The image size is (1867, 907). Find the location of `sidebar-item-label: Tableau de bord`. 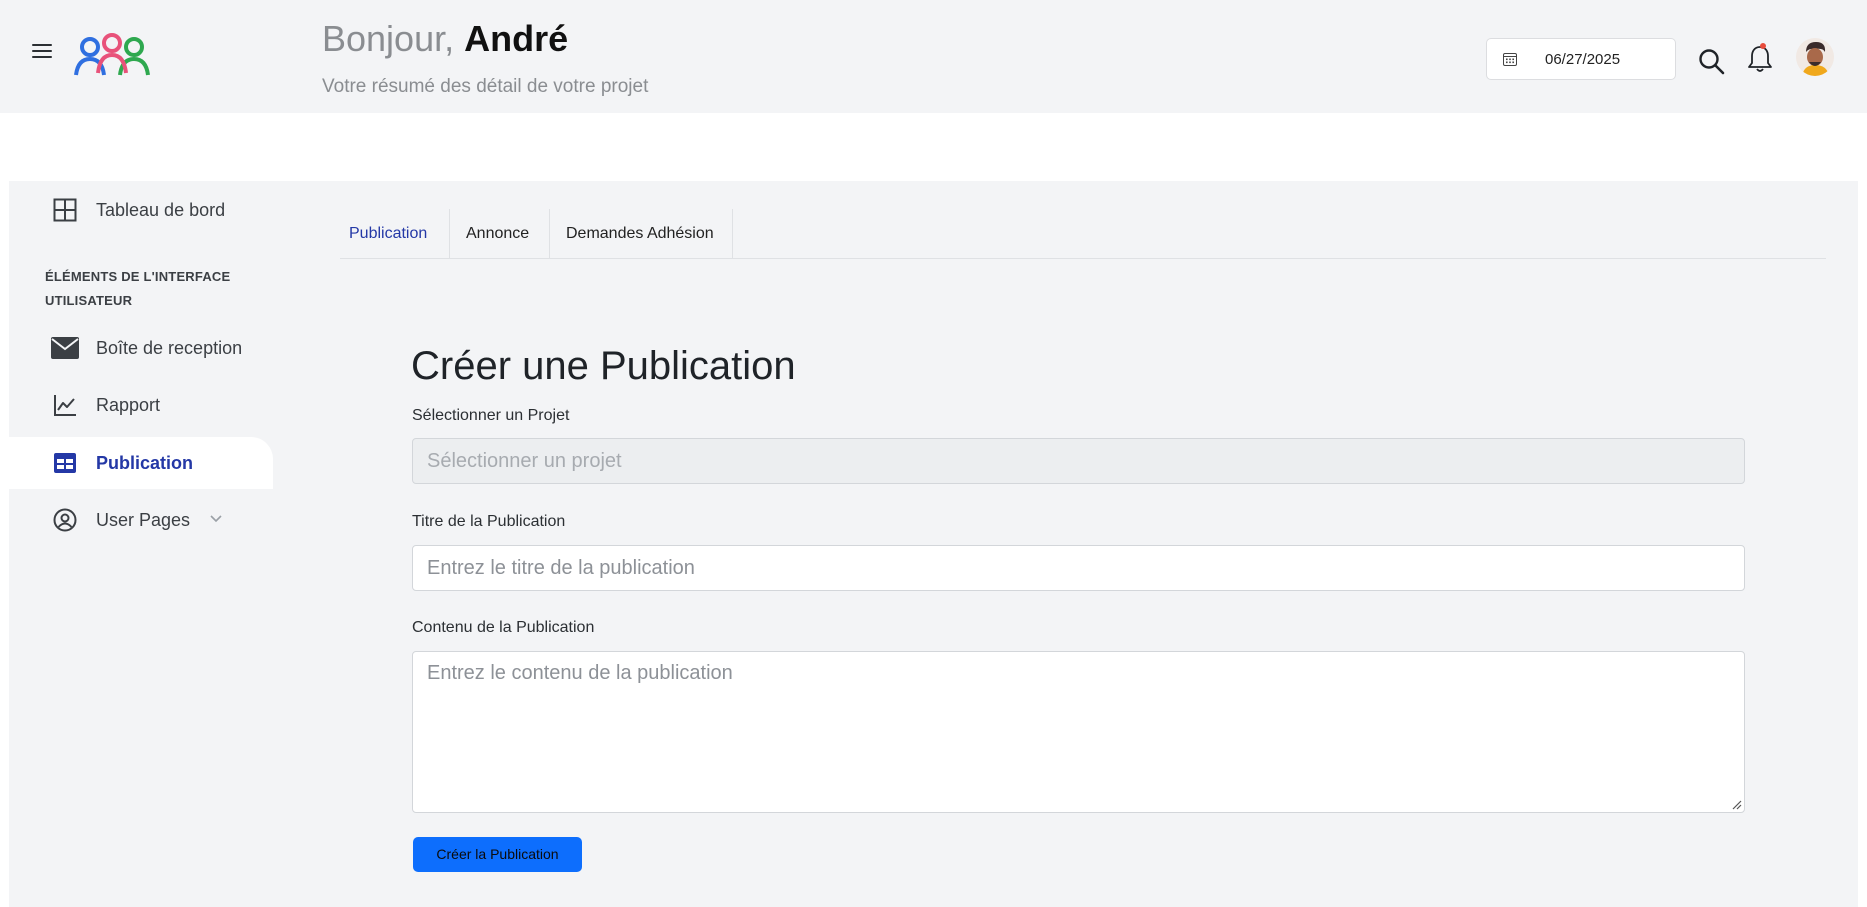

sidebar-item-label: Tableau de bord is located at coordinates (161, 209).